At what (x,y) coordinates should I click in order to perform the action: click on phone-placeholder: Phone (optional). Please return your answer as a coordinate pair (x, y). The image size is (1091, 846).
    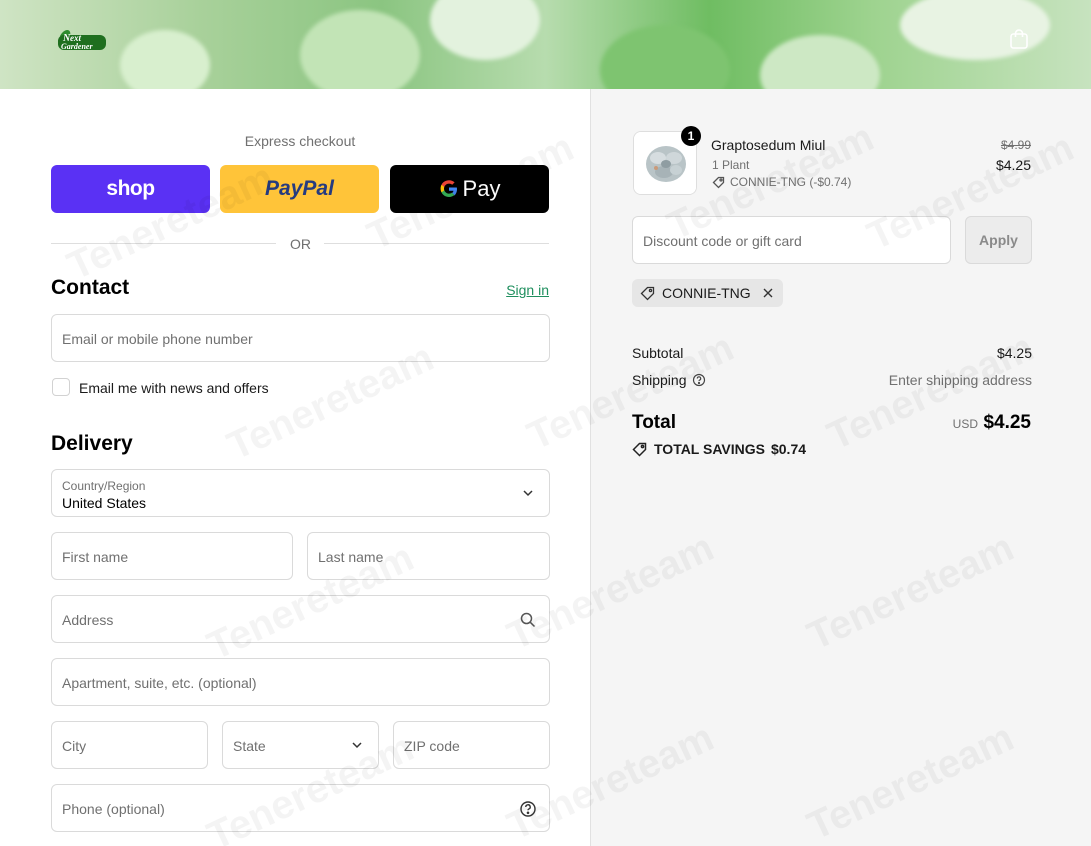
    Looking at the image, I should click on (113, 809).